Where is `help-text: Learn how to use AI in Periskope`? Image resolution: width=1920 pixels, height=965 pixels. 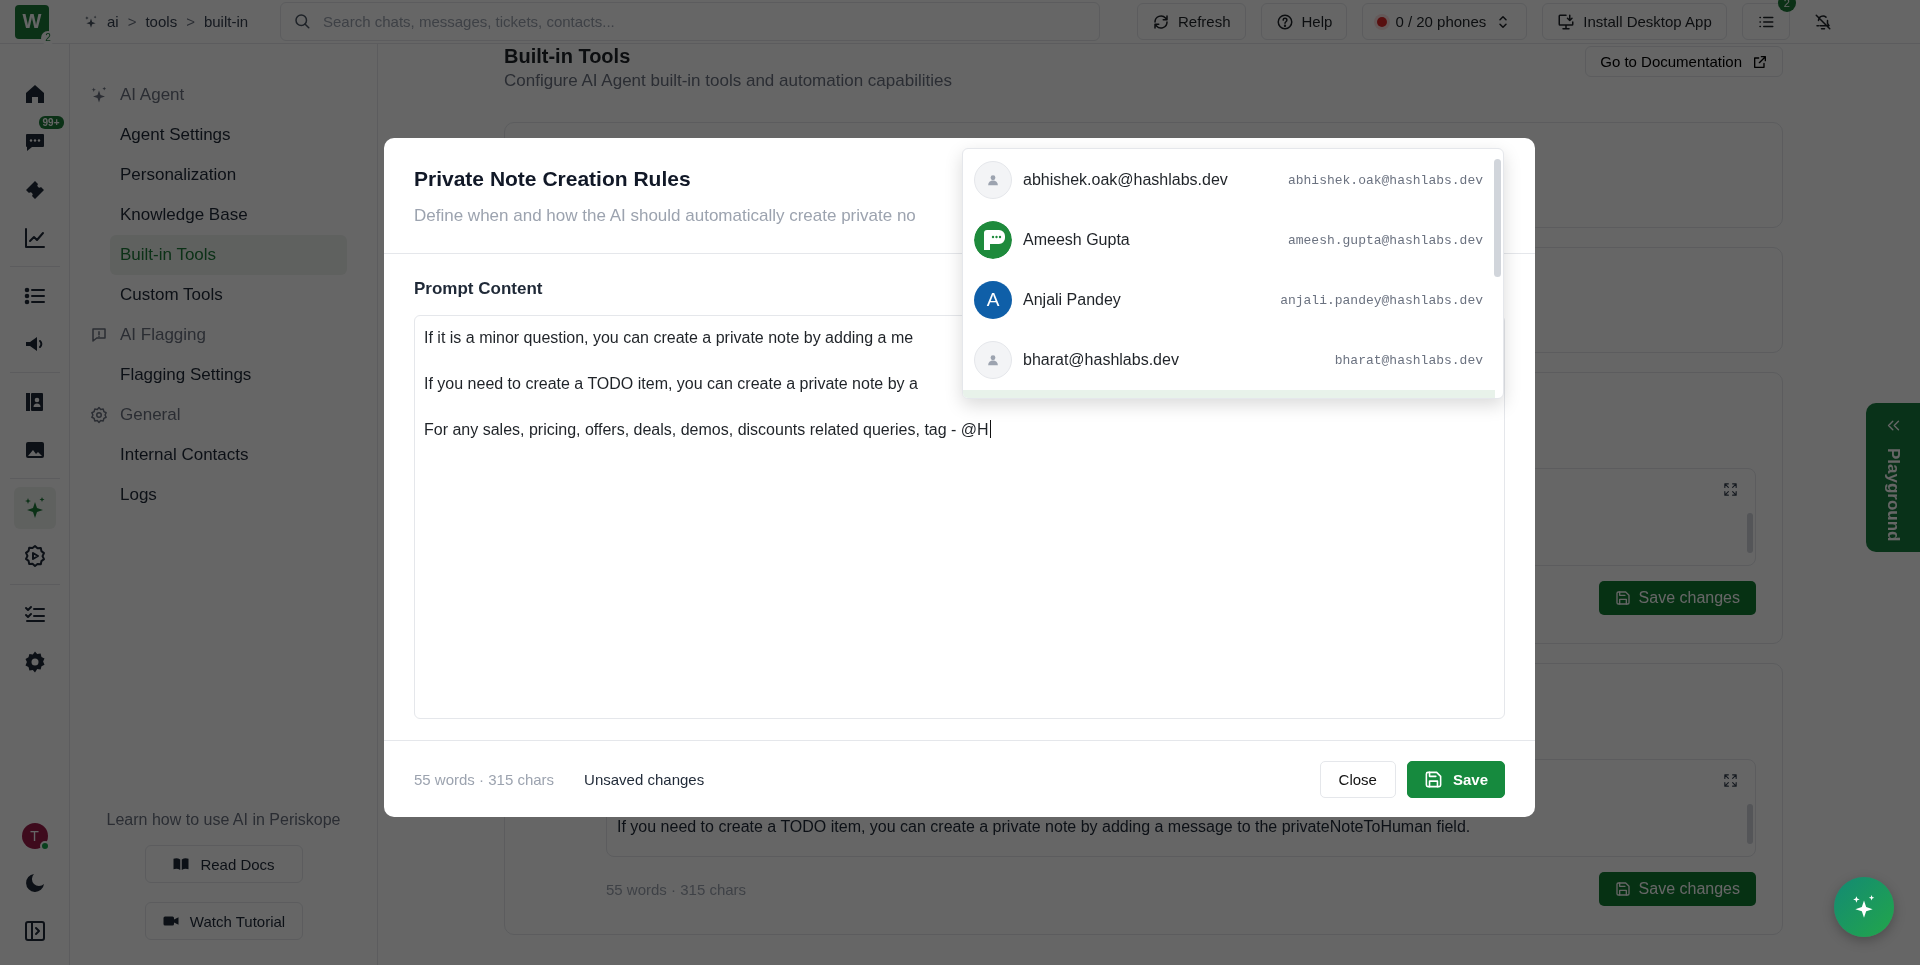
help-text: Learn how to use AI in Periskope is located at coordinates (223, 820).